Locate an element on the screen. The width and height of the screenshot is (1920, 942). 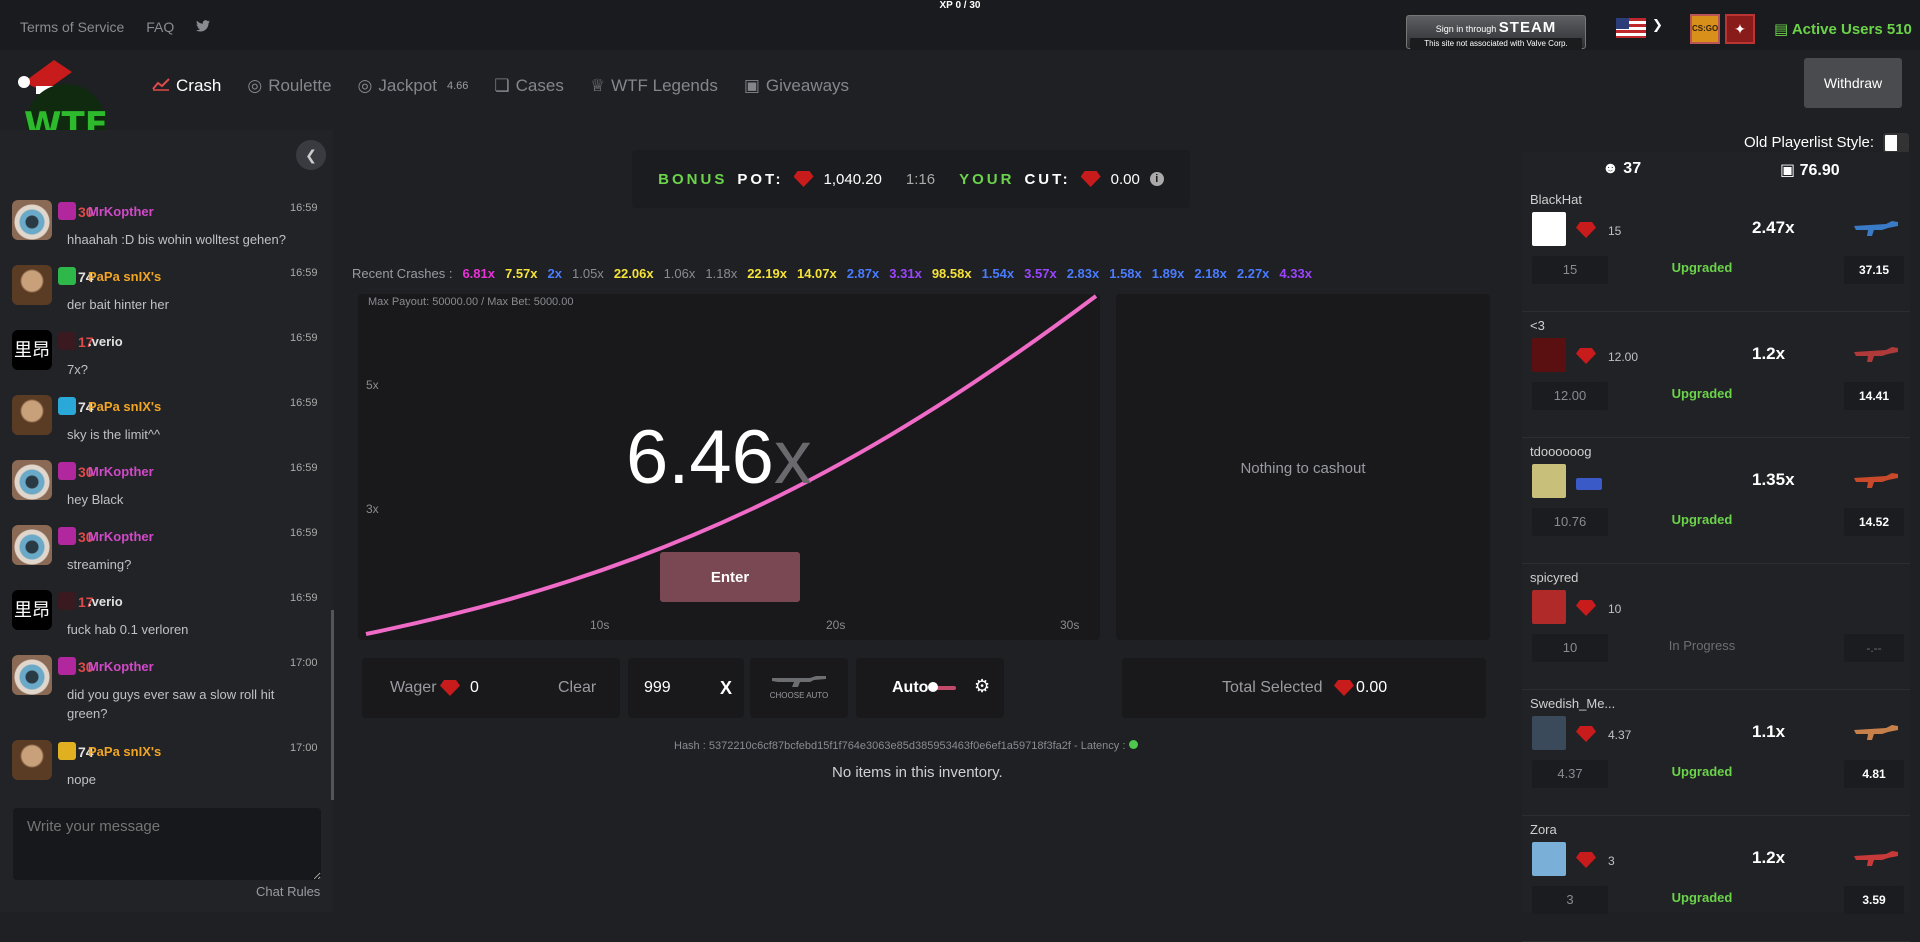
trophy-icon: ♕ is located at coordinates (597, 85).